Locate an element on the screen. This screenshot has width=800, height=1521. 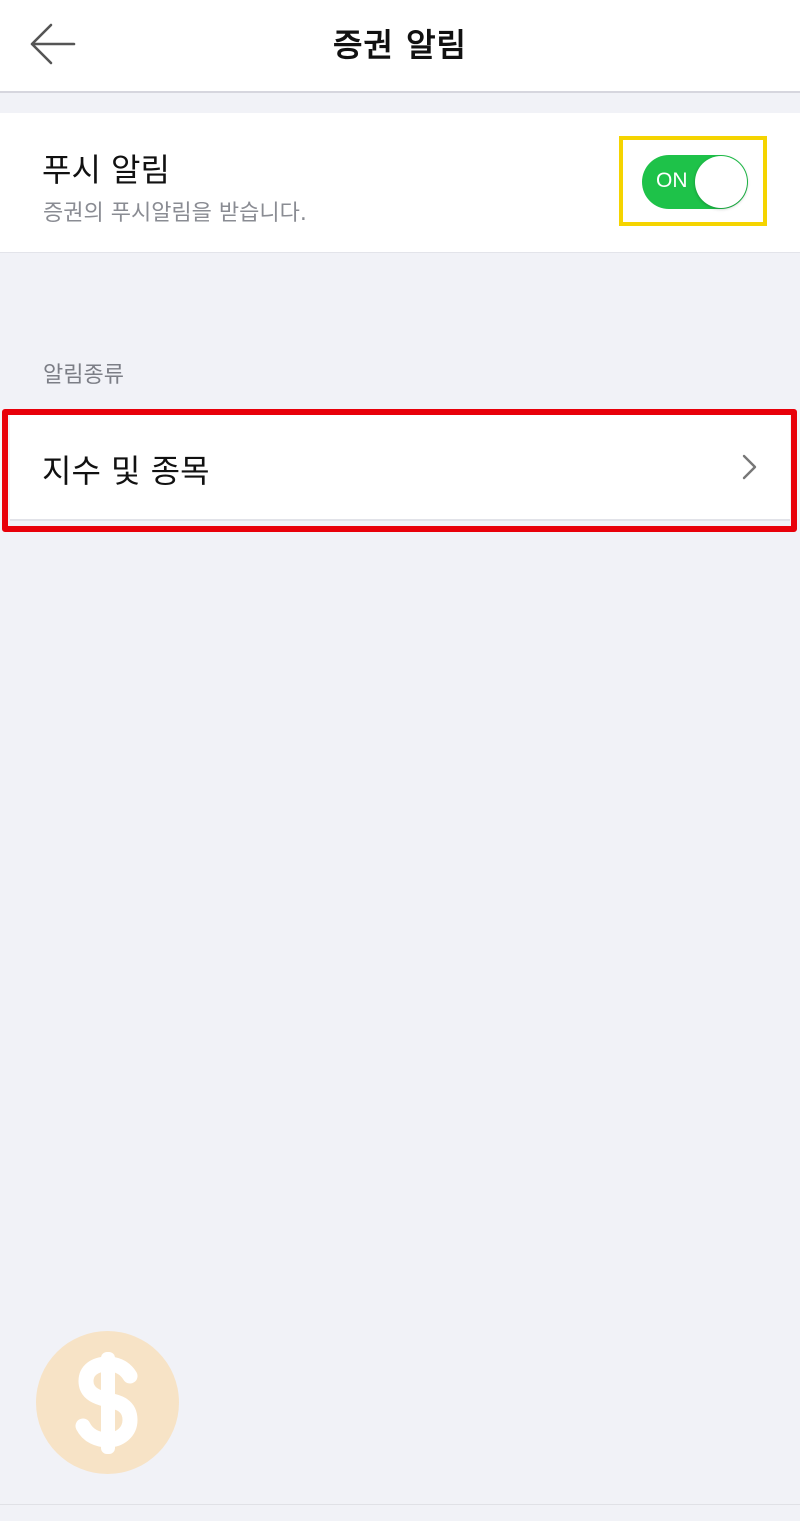
top-bar: 증권 알림 is located at coordinates (400, 46).